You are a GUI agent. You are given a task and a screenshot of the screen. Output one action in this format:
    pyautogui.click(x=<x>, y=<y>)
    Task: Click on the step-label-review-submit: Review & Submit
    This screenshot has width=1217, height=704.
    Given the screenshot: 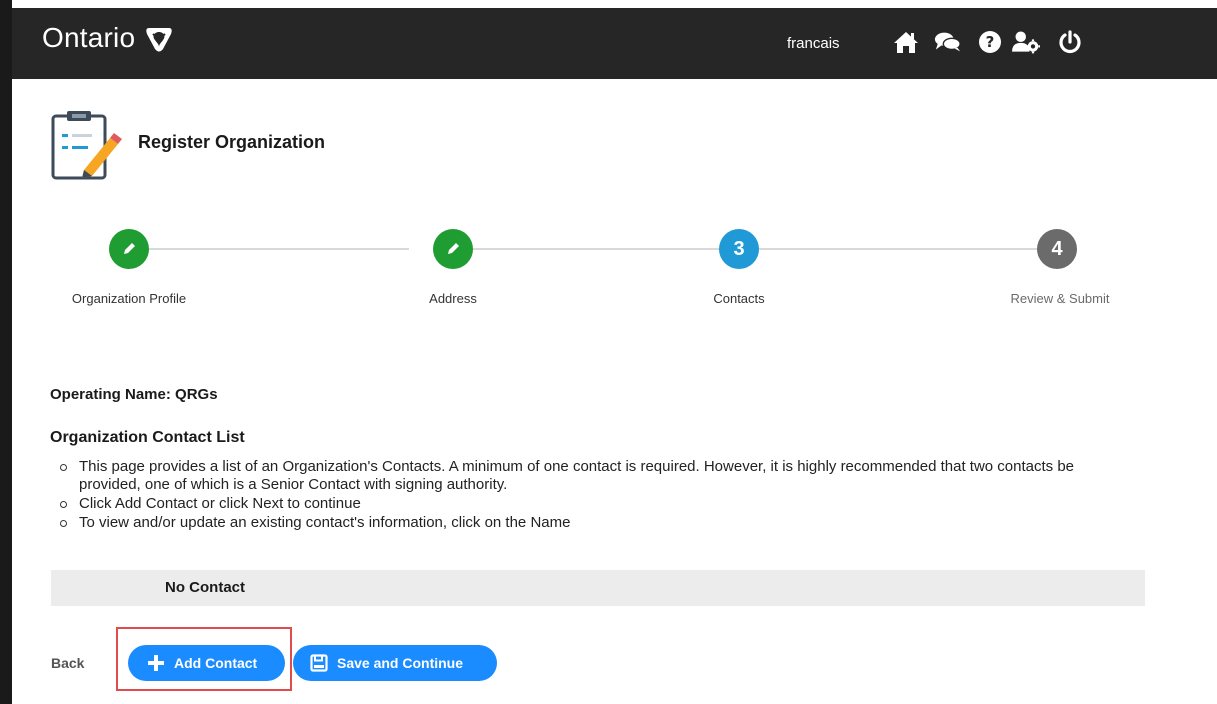 What is the action you would take?
    pyautogui.click(x=1060, y=298)
    